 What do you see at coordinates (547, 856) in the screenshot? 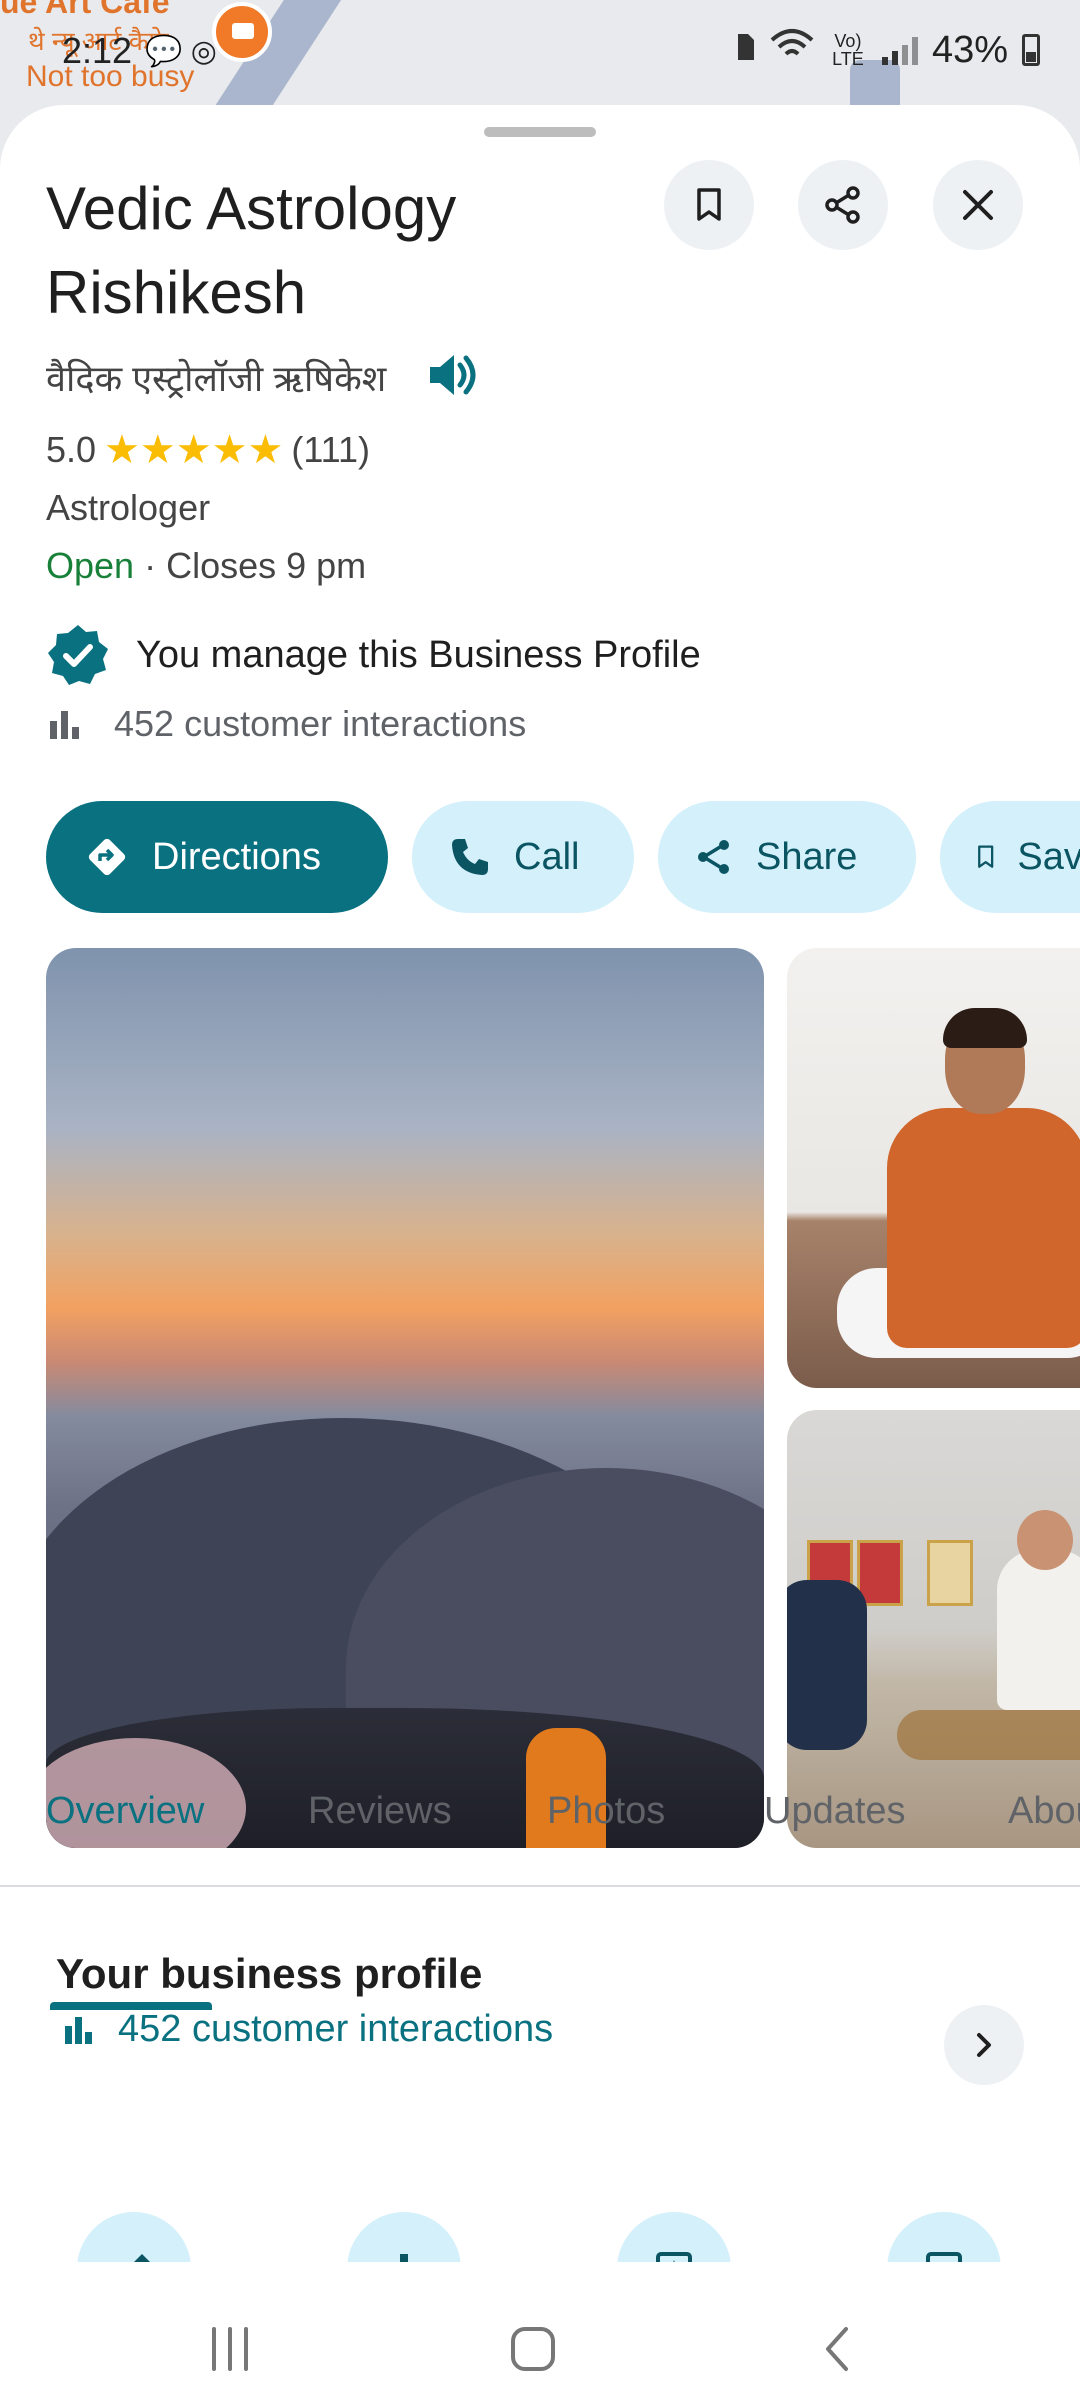
I see `call-label: Call` at bounding box center [547, 856].